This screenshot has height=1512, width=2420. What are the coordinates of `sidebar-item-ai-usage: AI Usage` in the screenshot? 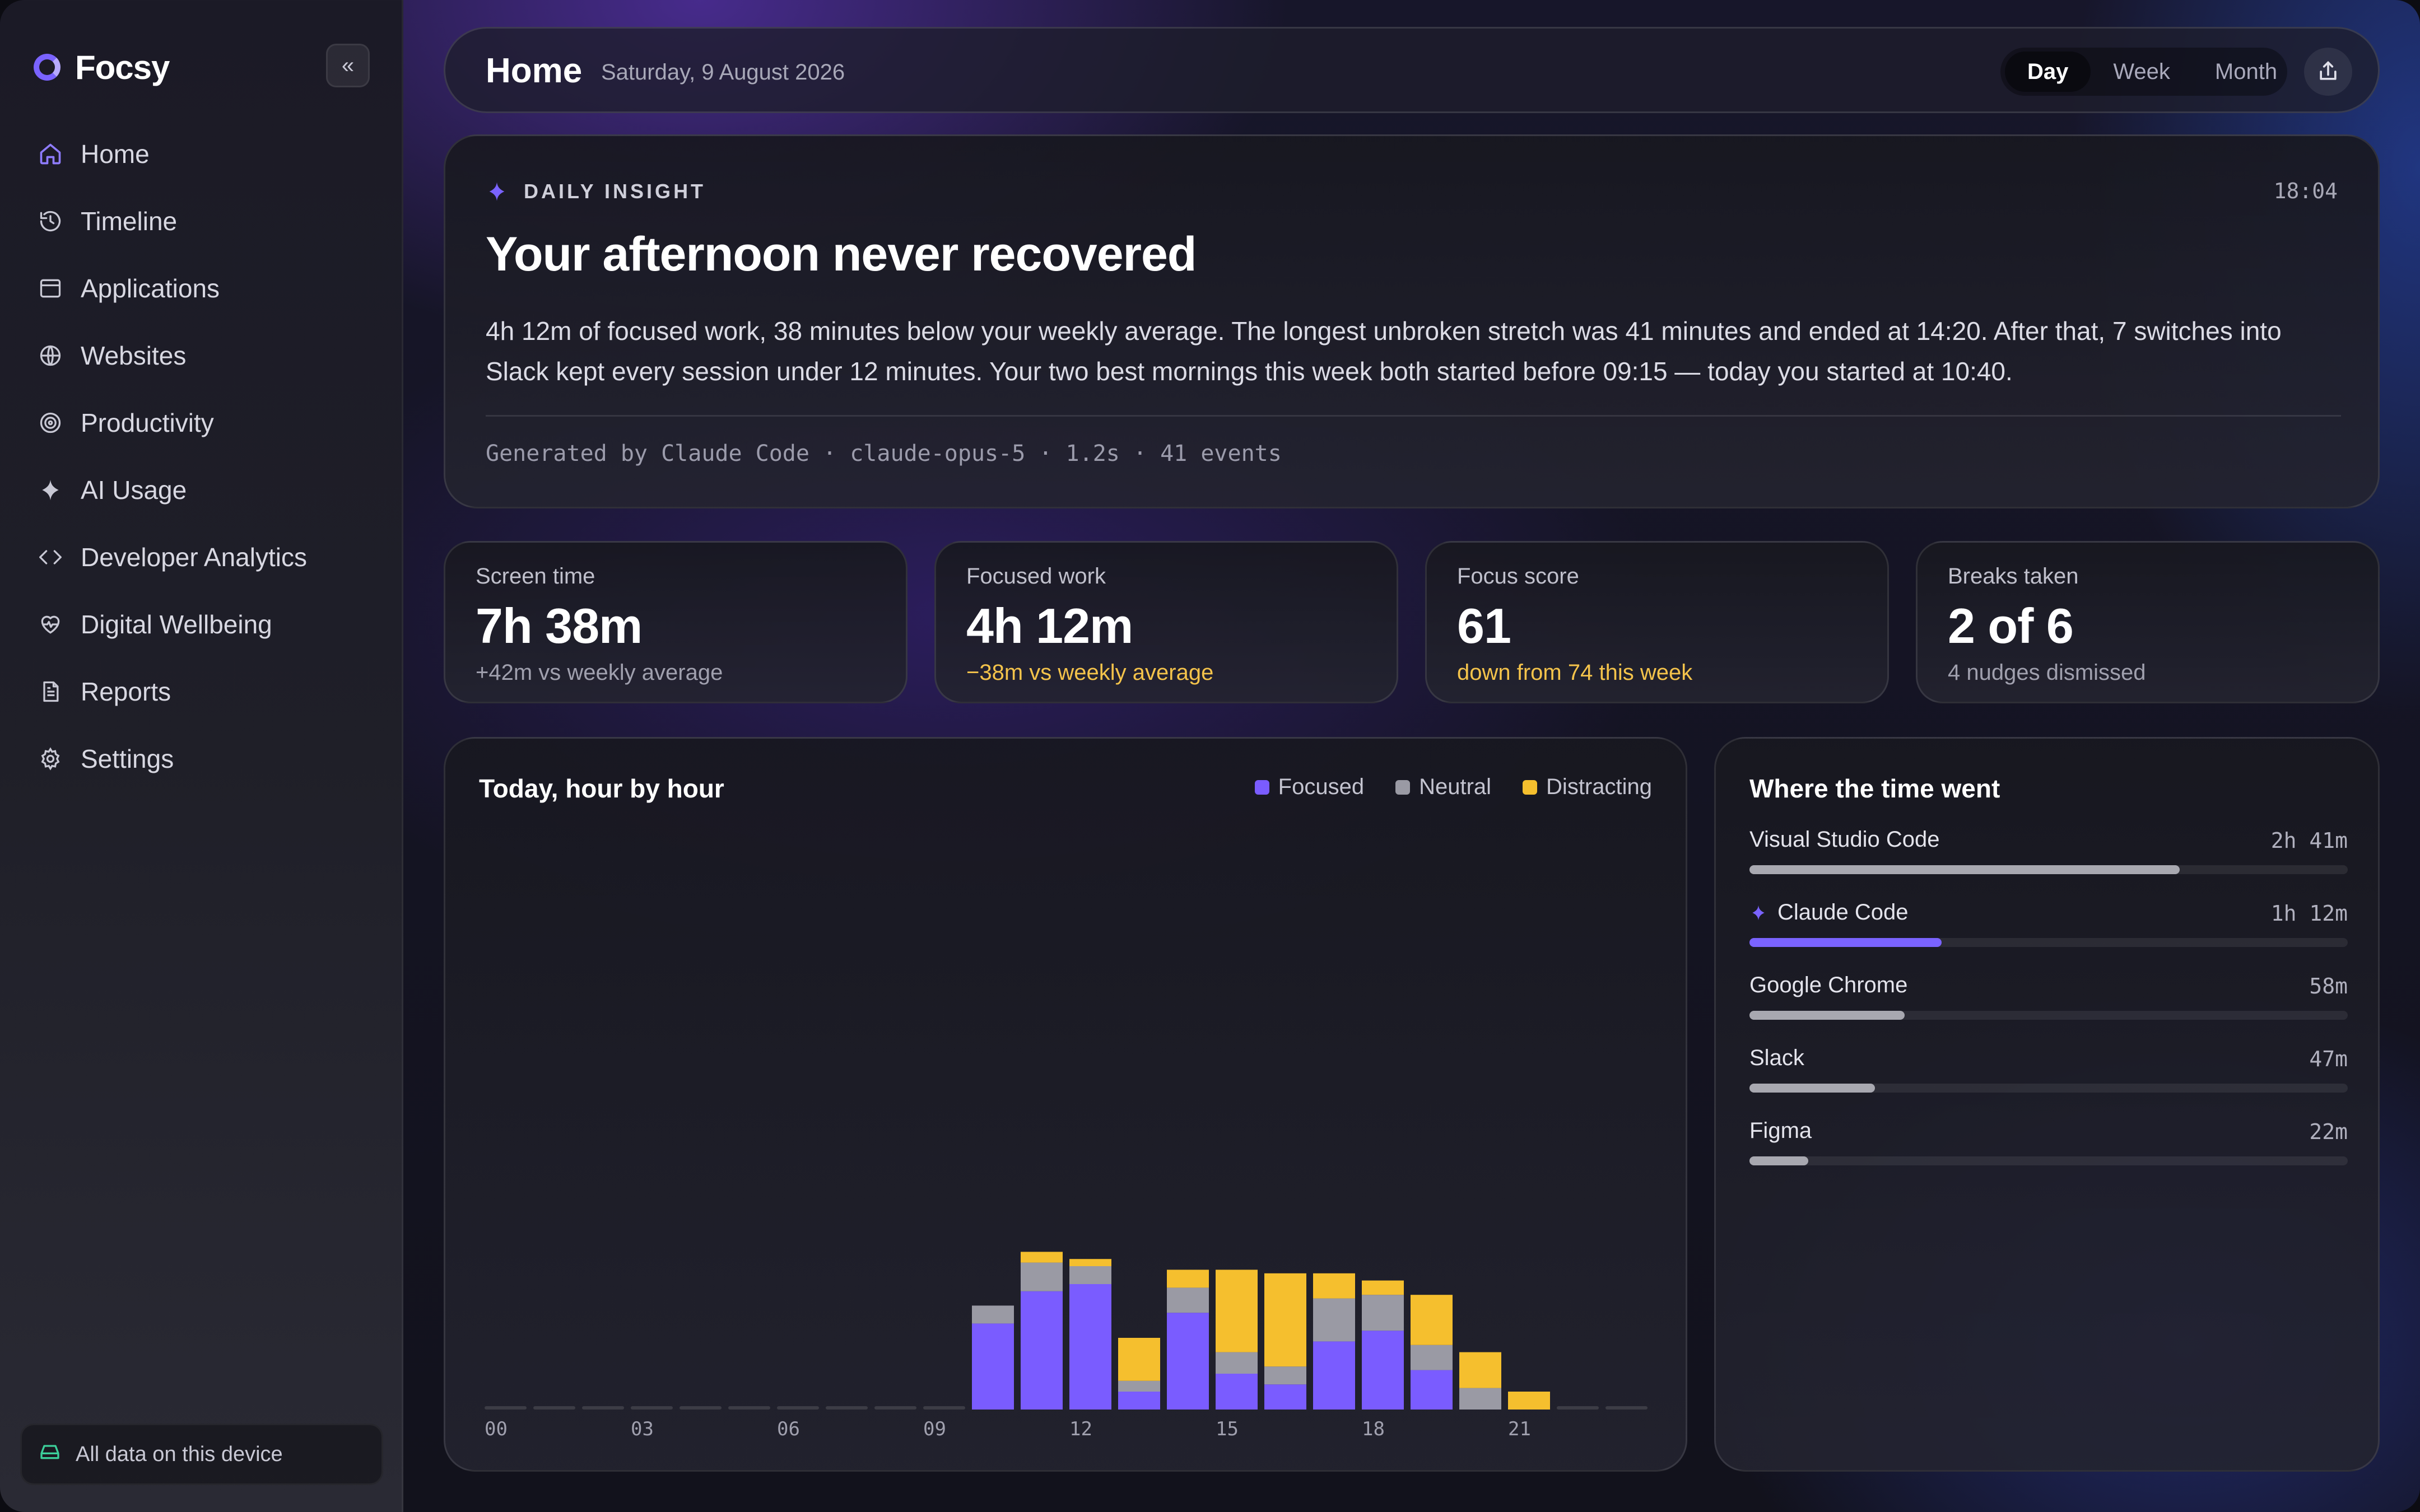 It's located at (202, 490).